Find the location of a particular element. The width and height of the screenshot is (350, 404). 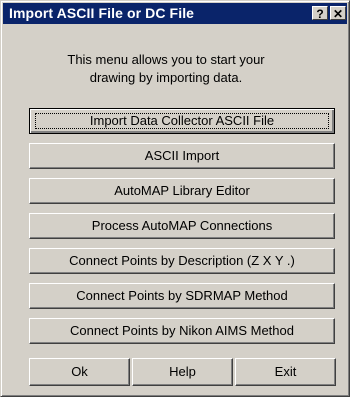

button-label: Ok is located at coordinates (79, 371).